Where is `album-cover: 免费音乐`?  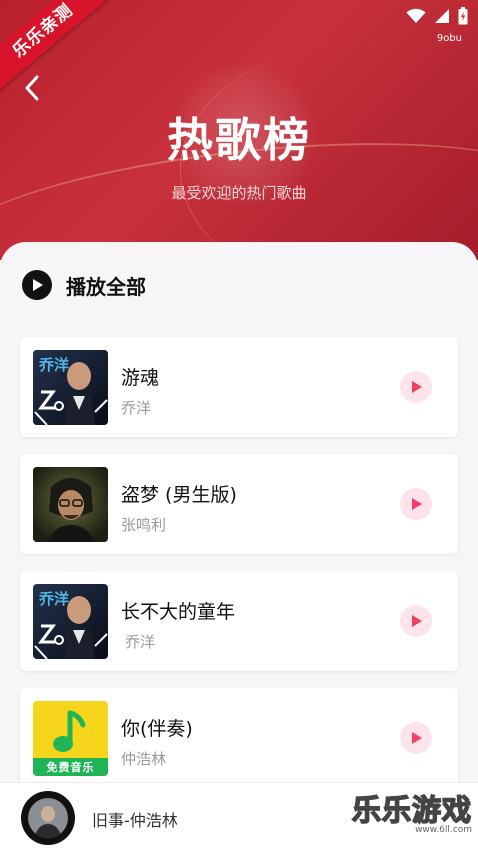 album-cover: 免费音乐 is located at coordinates (70, 738).